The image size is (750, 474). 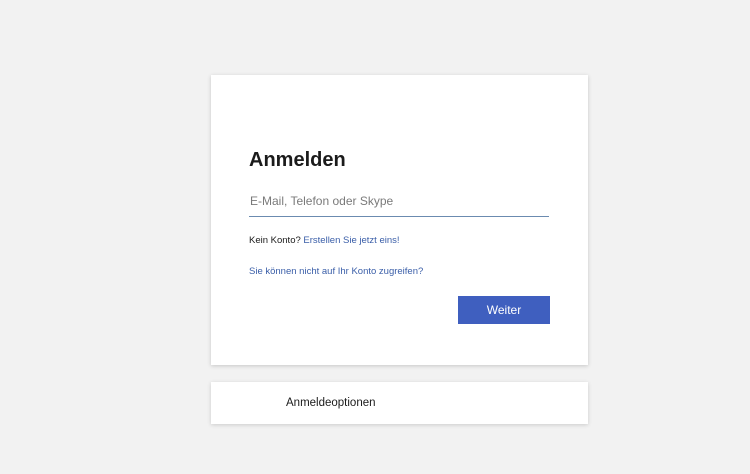 I want to click on create-account-link: Erstellen Sie jetzt eins!, so click(x=351, y=240).